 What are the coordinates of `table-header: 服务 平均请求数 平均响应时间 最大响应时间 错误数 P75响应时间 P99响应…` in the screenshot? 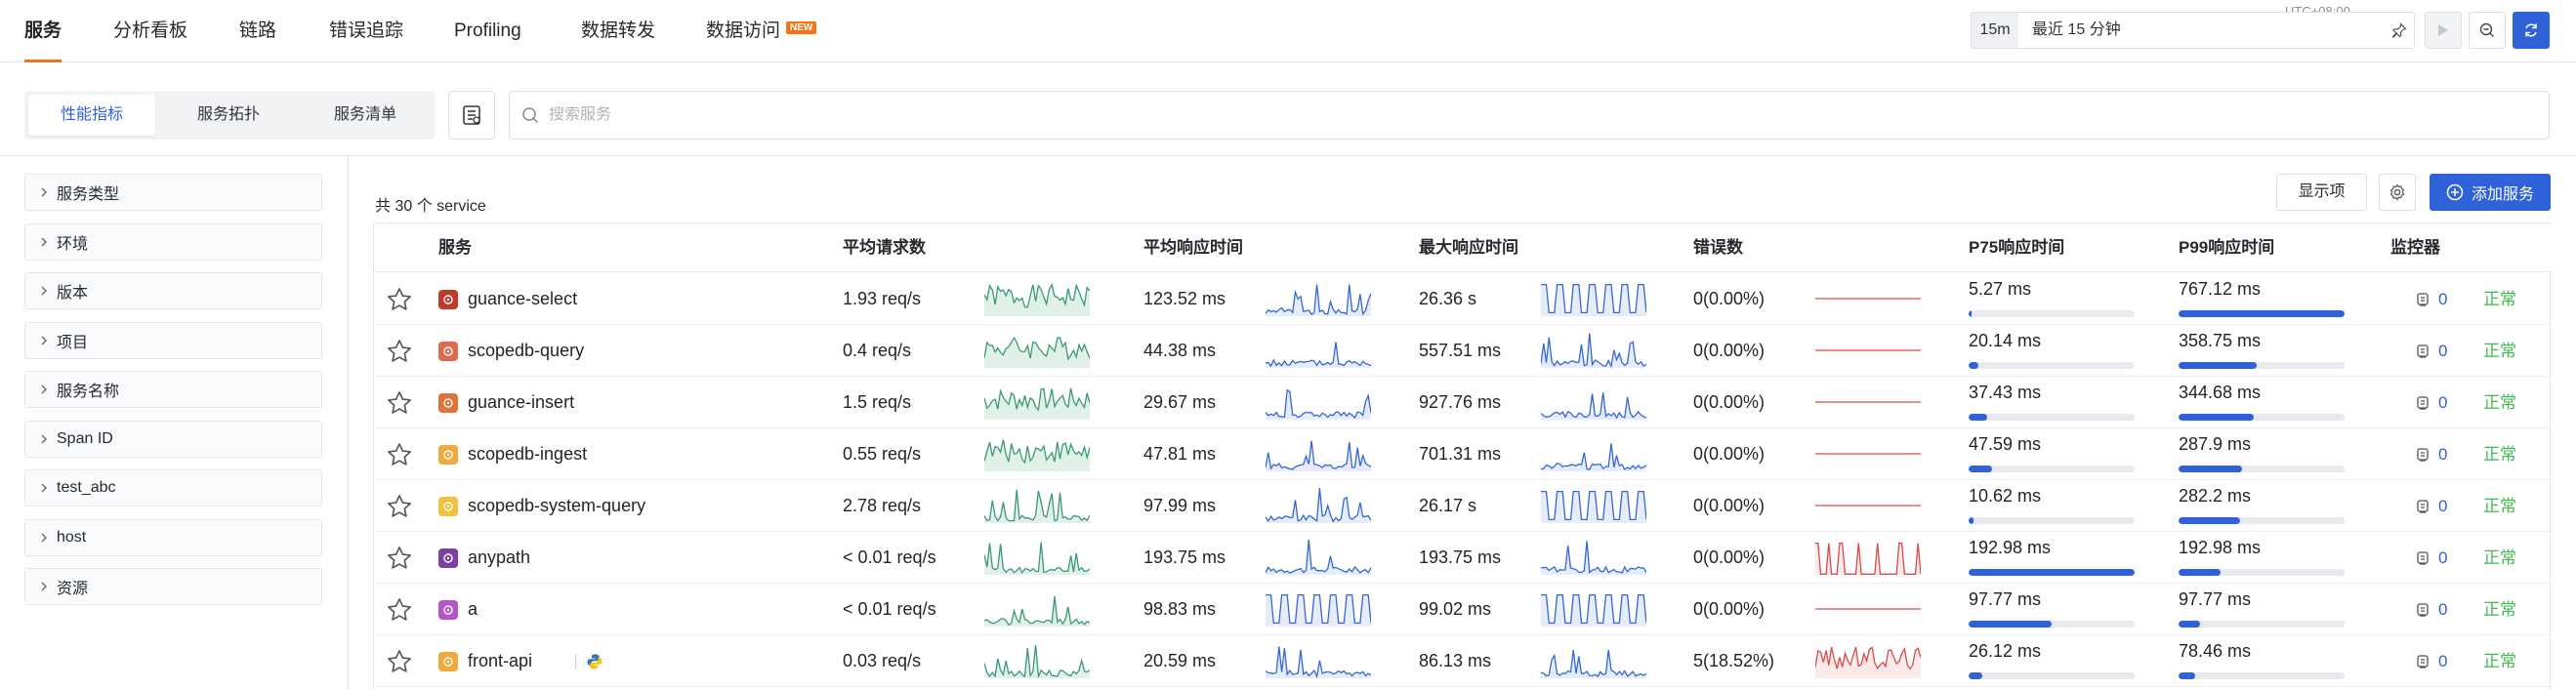 It's located at (1463, 247).